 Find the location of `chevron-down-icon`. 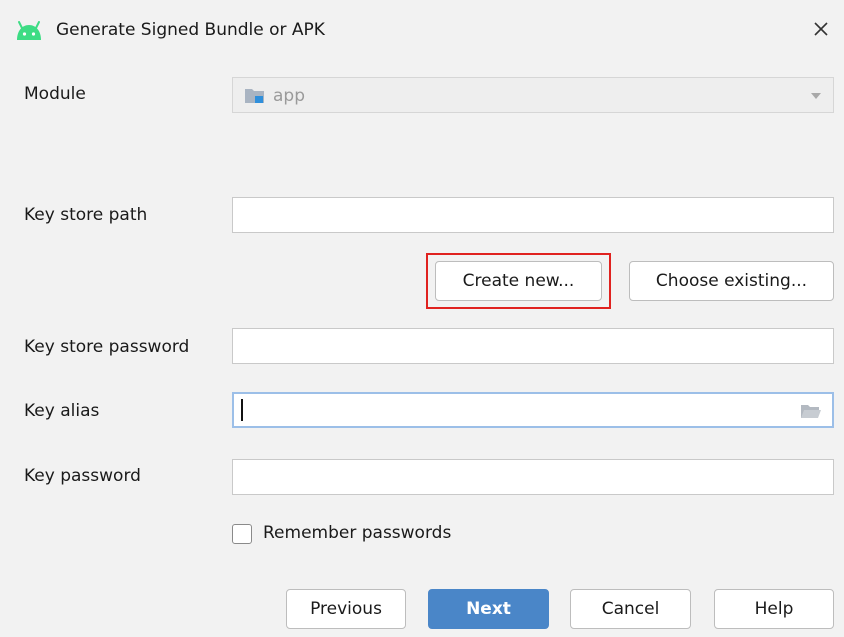

chevron-down-icon is located at coordinates (816, 96).